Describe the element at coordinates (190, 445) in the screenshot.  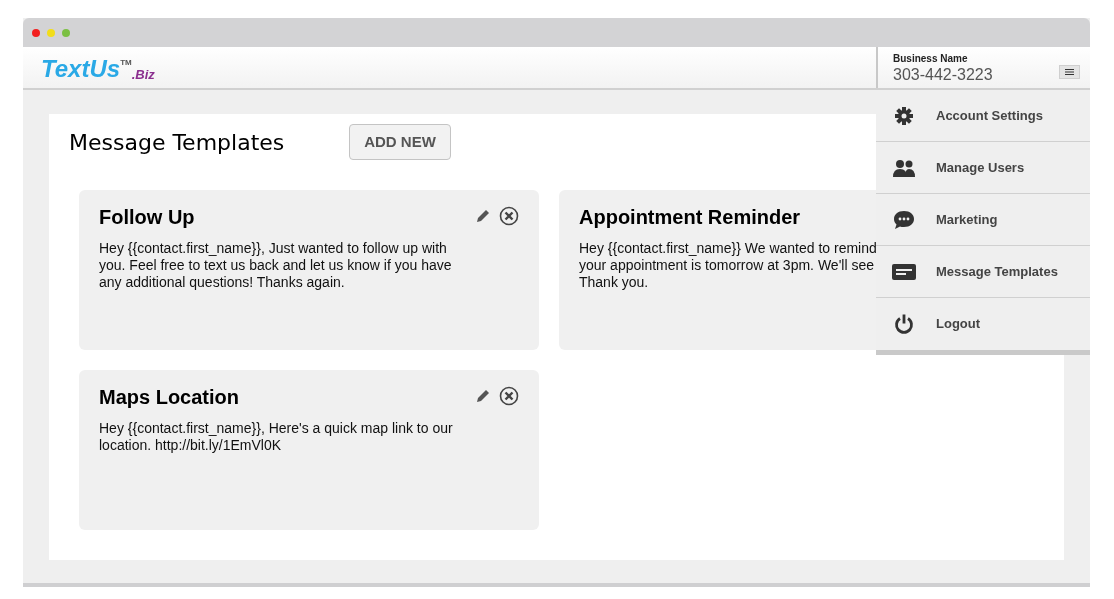
I see `template-text: location. http://bit.ly/1EmVl0K` at that location.